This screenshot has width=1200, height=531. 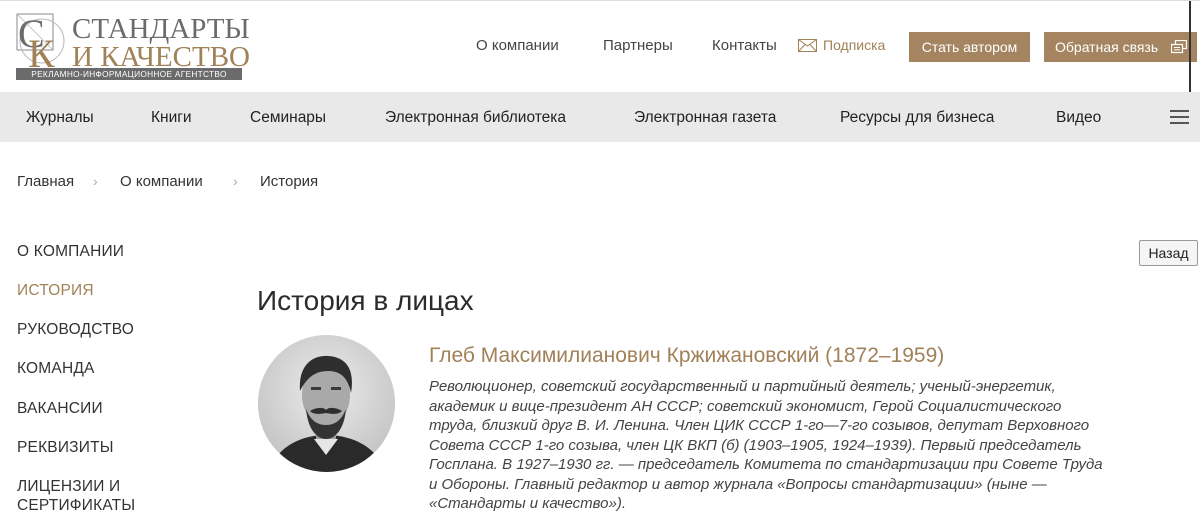 What do you see at coordinates (517, 45) in the screenshot?
I see `top-link-about: О компании` at bounding box center [517, 45].